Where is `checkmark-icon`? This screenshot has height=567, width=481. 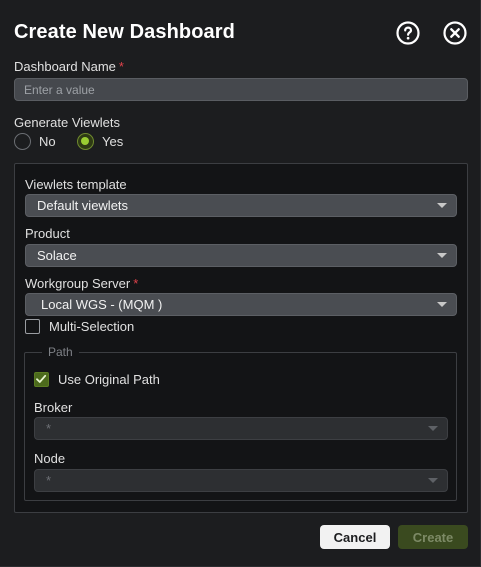
checkmark-icon is located at coordinates (41, 378).